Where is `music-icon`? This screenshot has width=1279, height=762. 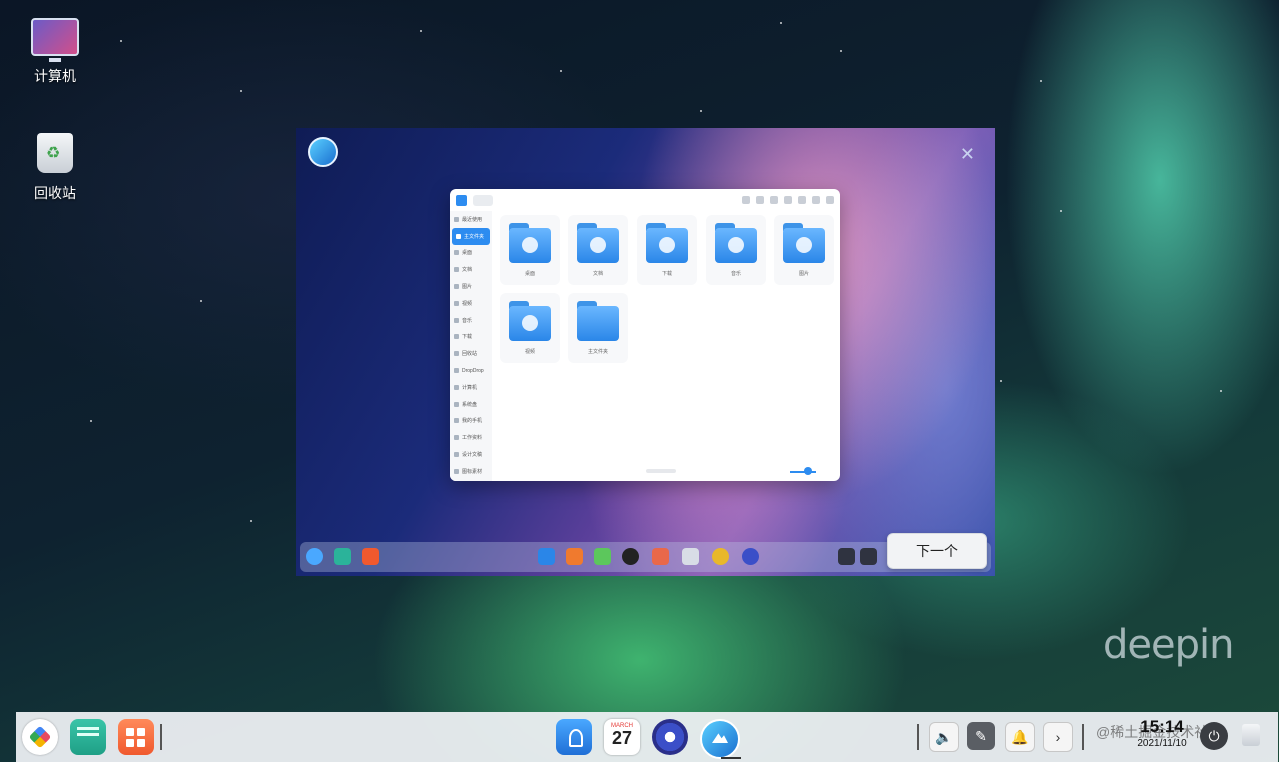
music-icon is located at coordinates (602, 556).